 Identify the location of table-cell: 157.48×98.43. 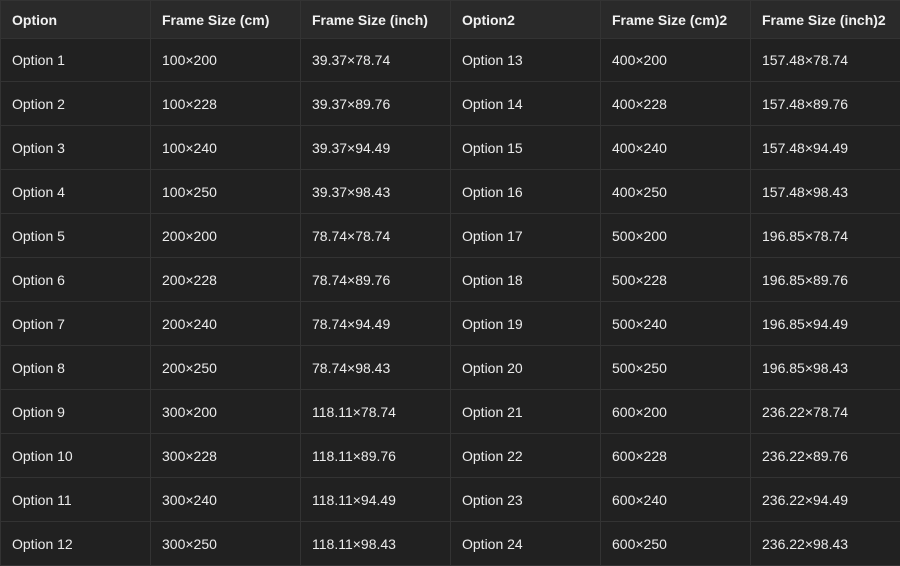
(825, 192).